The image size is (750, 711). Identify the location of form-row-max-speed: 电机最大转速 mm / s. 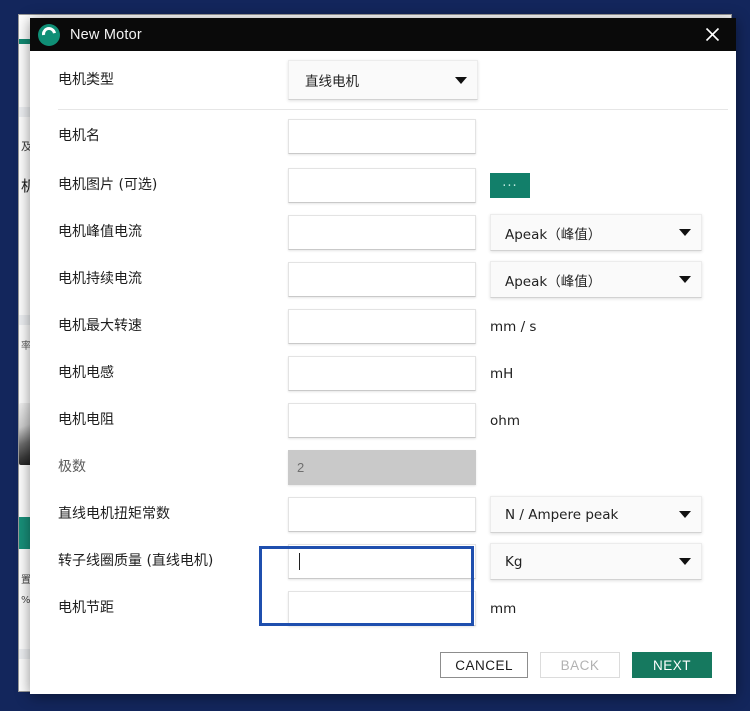
(383, 326).